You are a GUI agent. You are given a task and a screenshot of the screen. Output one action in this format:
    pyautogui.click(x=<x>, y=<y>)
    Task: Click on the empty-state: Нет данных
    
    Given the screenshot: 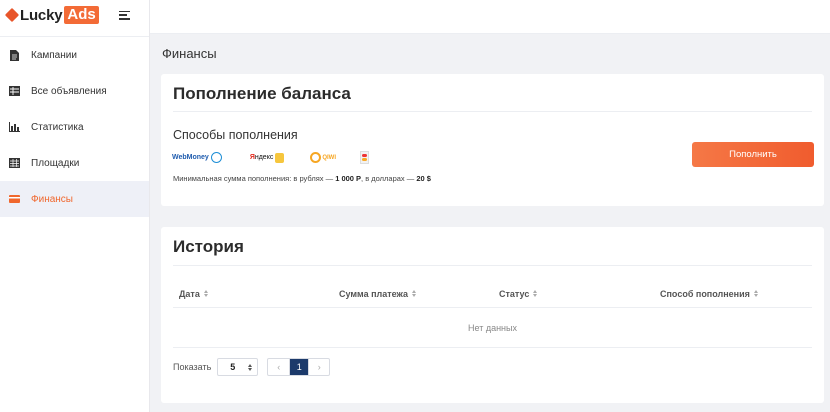 What is the action you would take?
    pyautogui.click(x=492, y=328)
    